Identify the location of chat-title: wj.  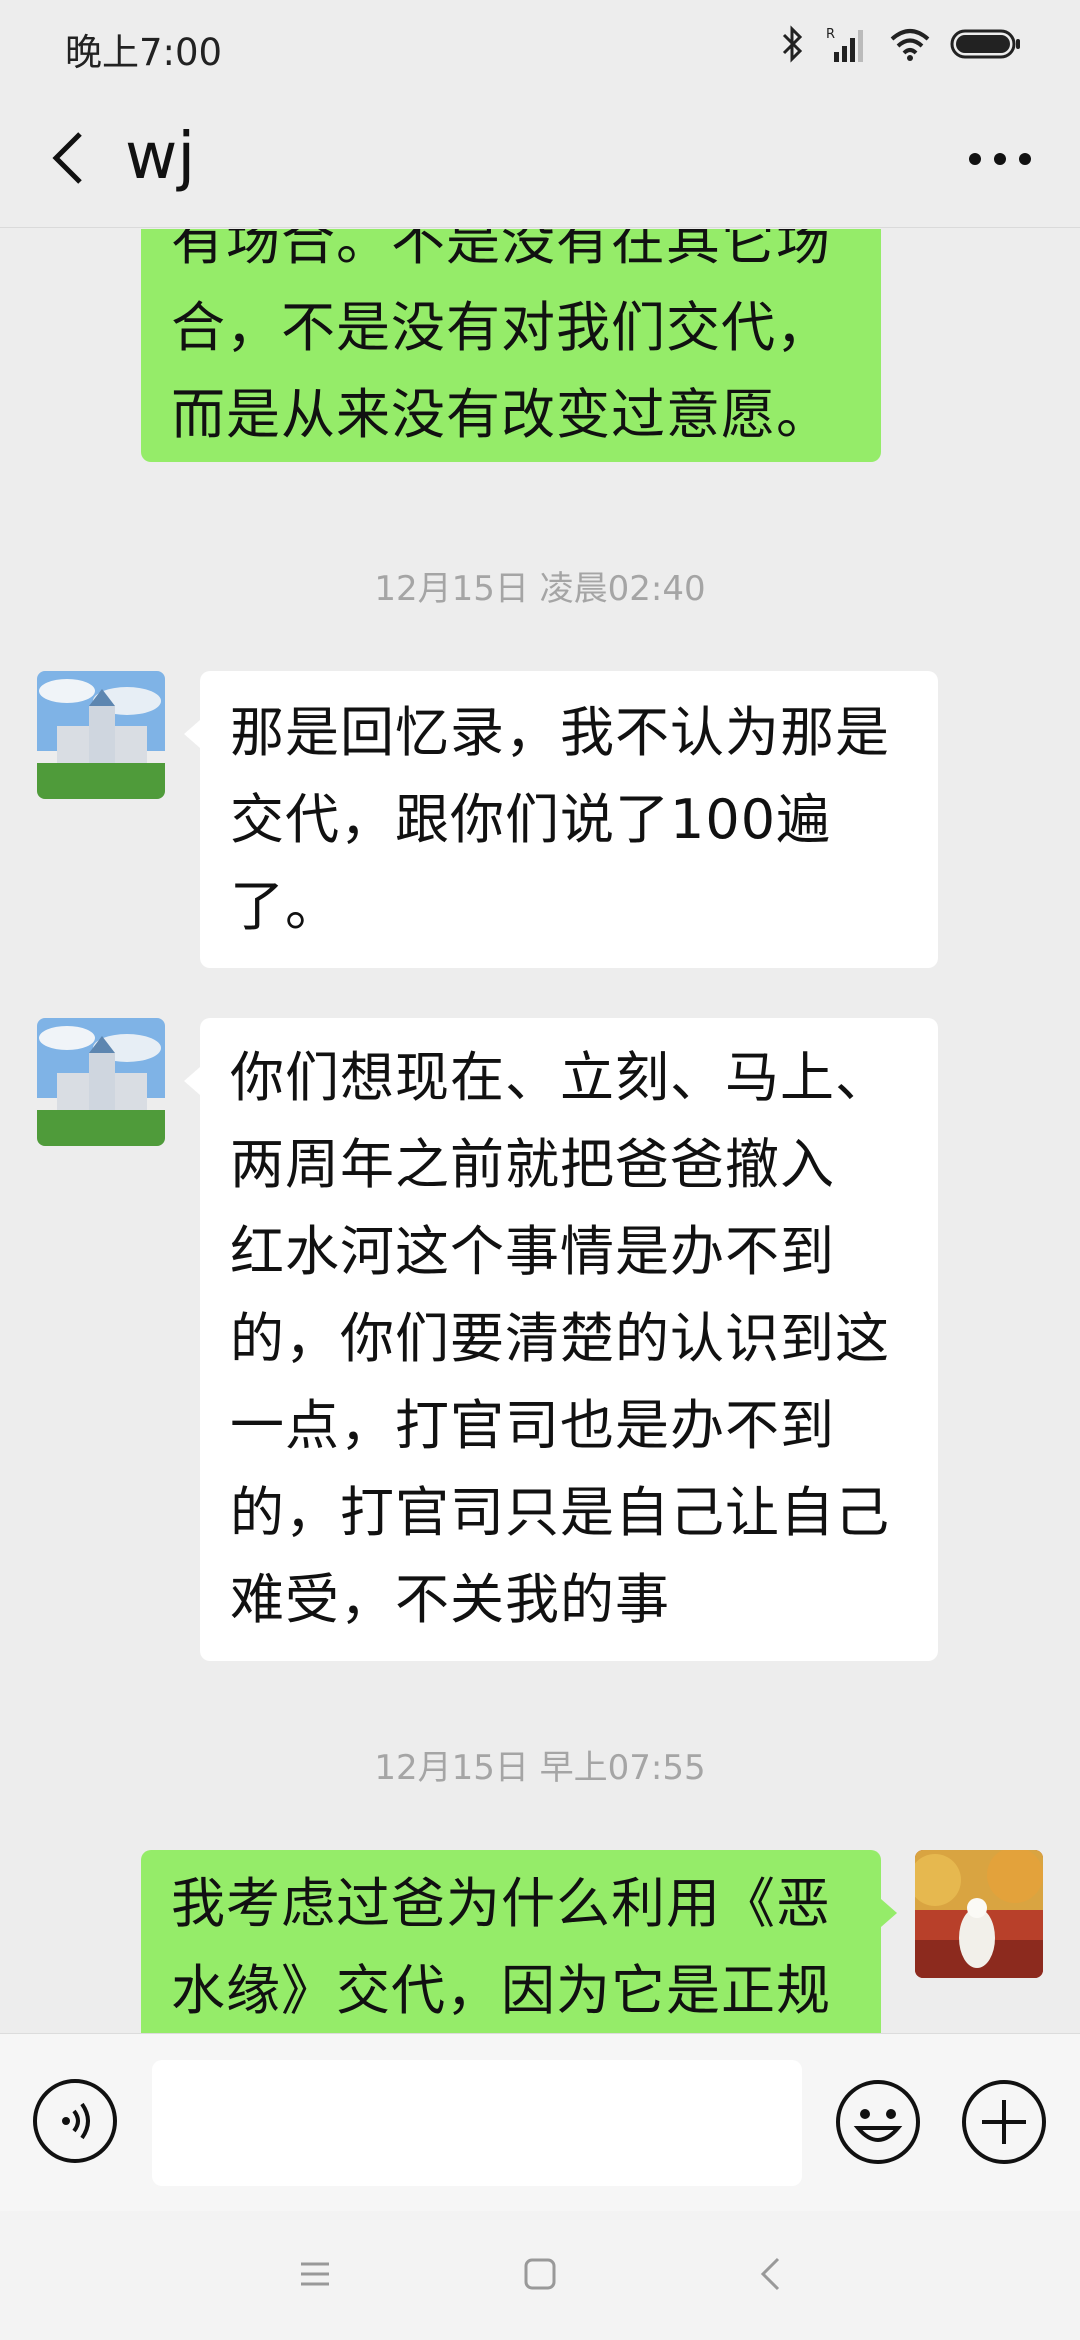
(160, 157).